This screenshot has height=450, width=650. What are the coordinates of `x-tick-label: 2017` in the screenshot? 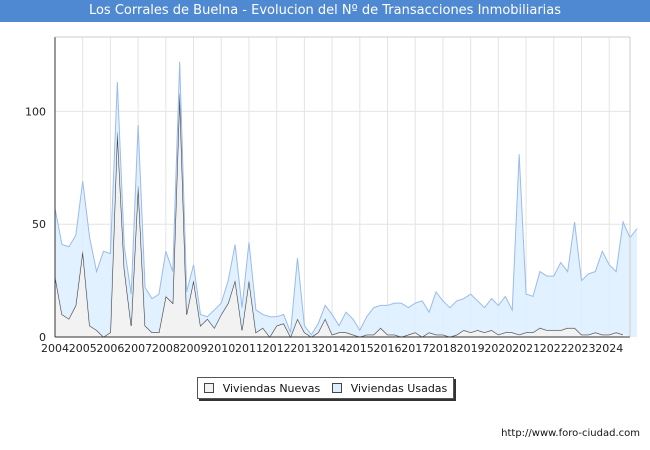 It's located at (415, 348).